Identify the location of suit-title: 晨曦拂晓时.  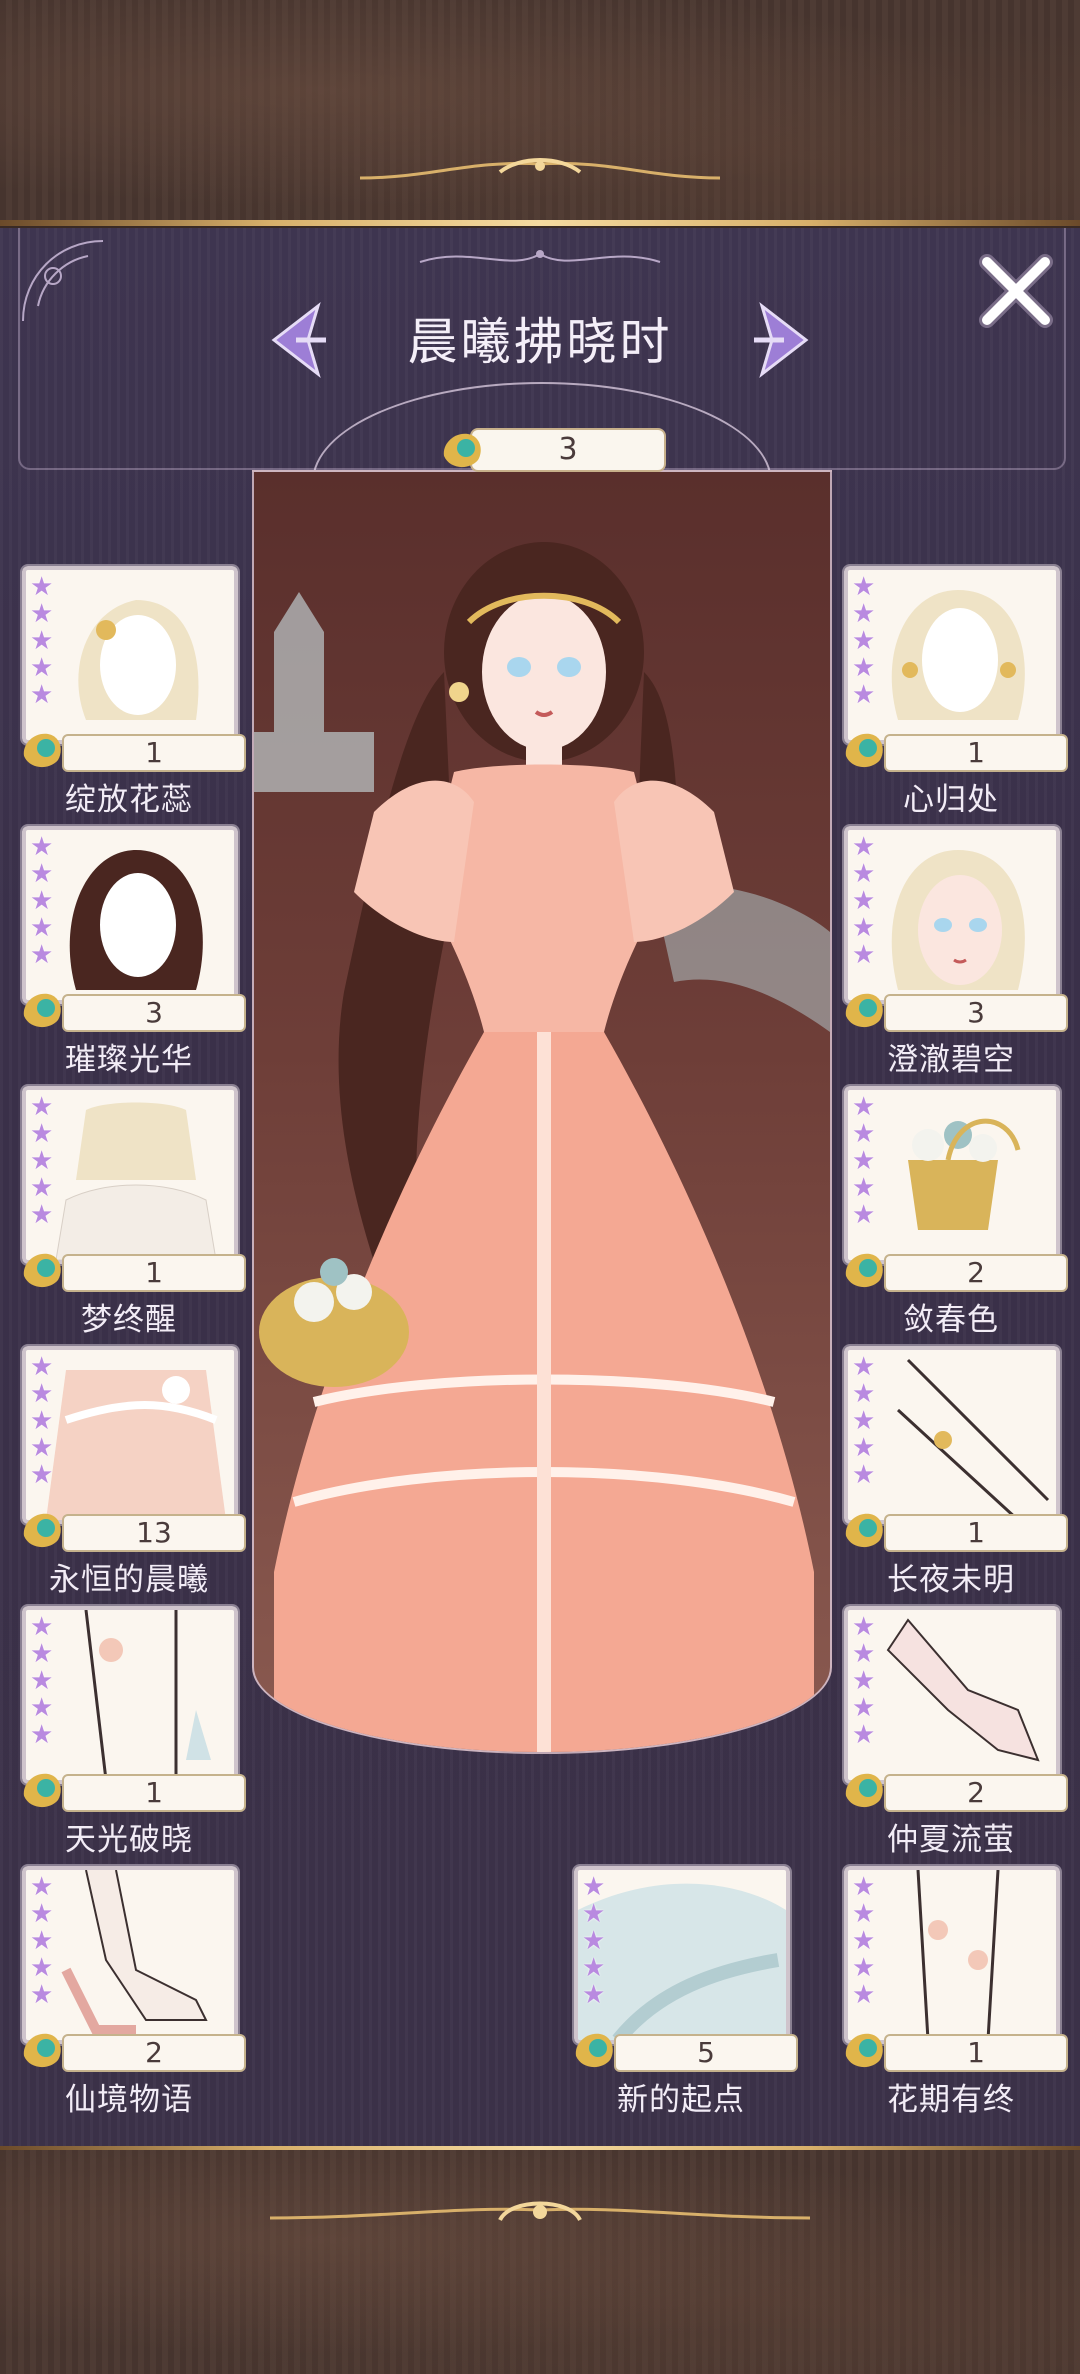
(540, 342).